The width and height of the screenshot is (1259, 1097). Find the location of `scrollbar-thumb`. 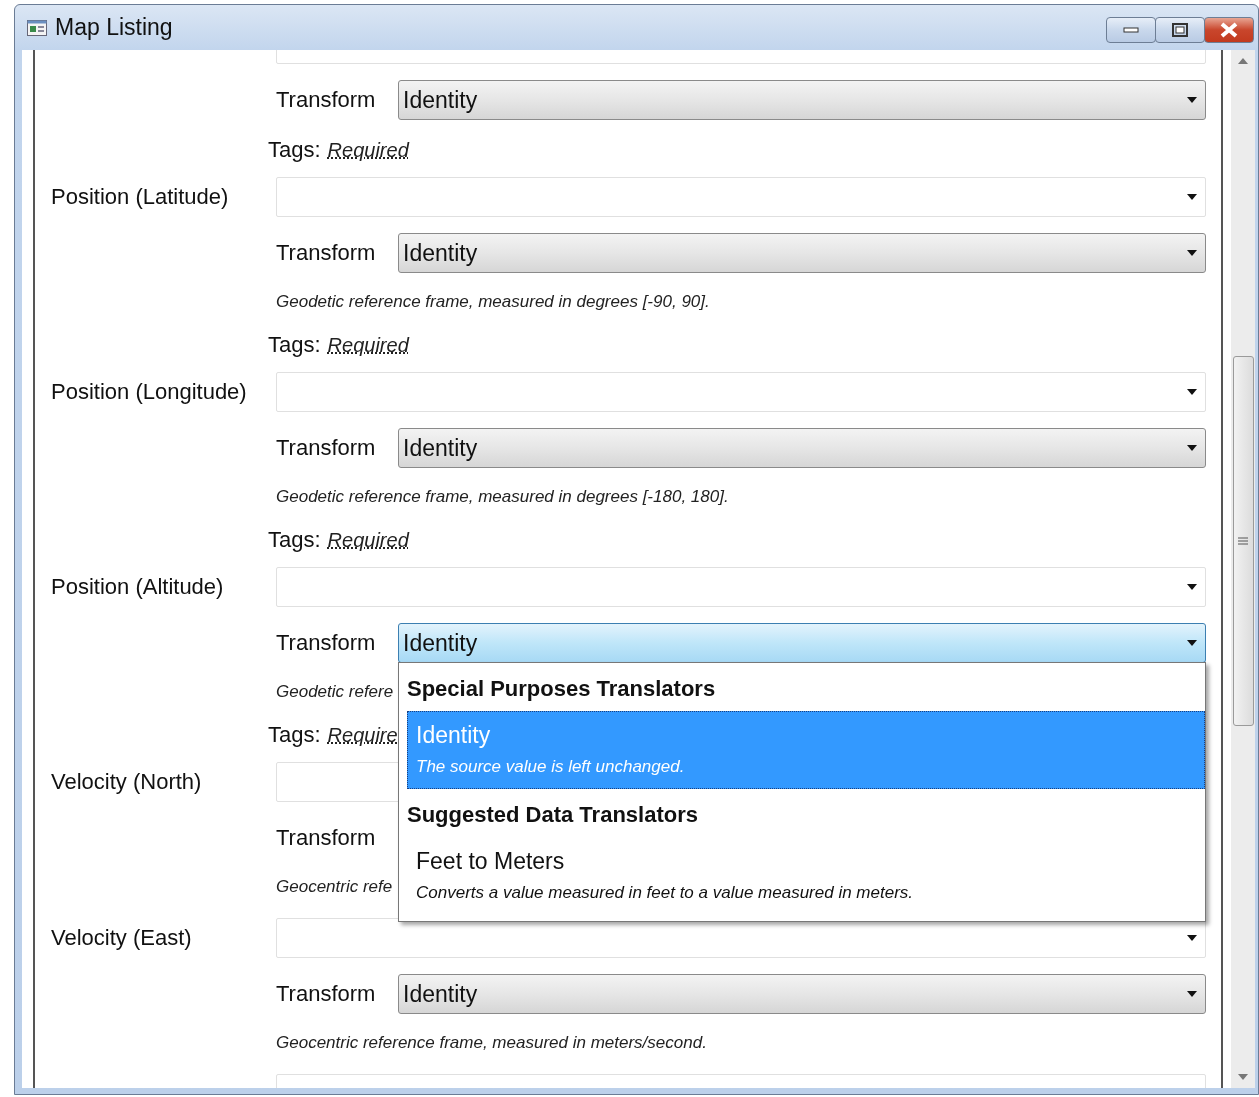

scrollbar-thumb is located at coordinates (1243, 541).